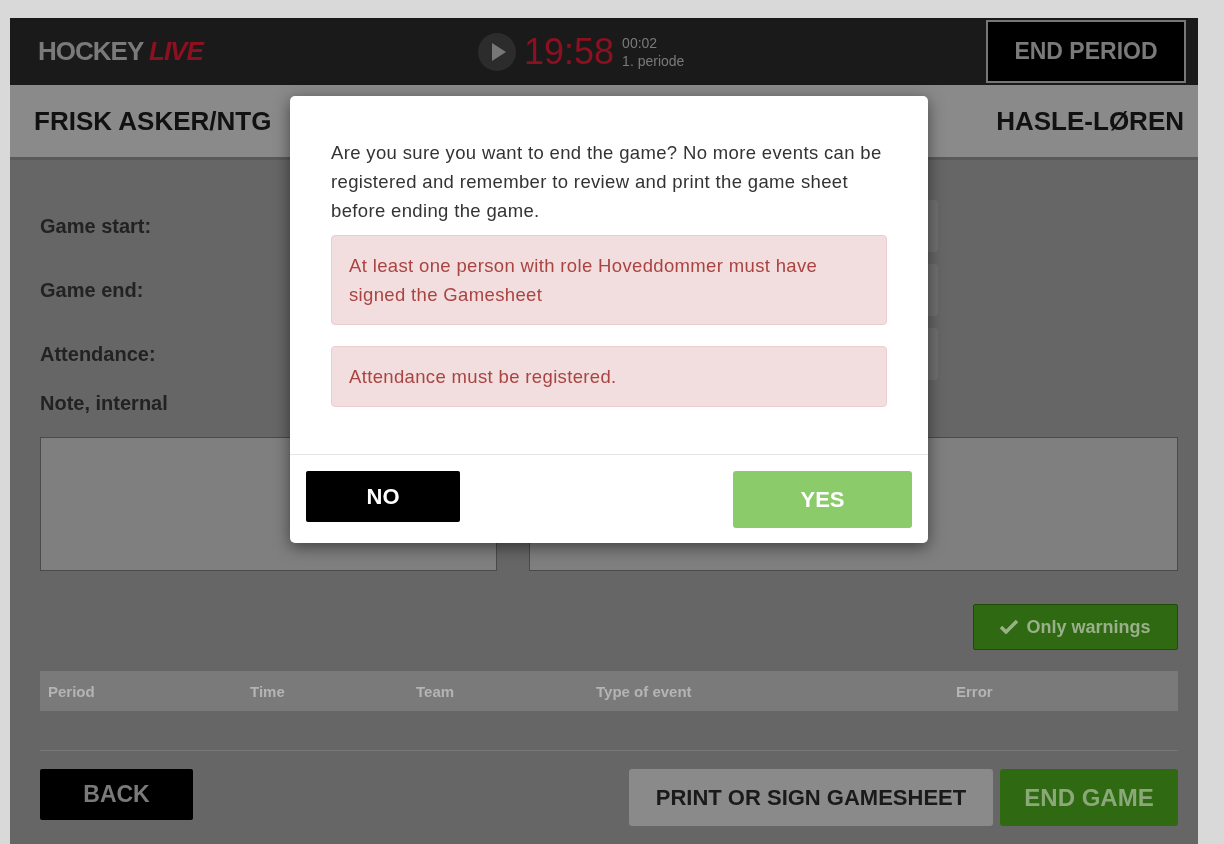 The height and width of the screenshot is (844, 1224). Describe the element at coordinates (98, 354) in the screenshot. I see `field-label: Attendance:` at that location.